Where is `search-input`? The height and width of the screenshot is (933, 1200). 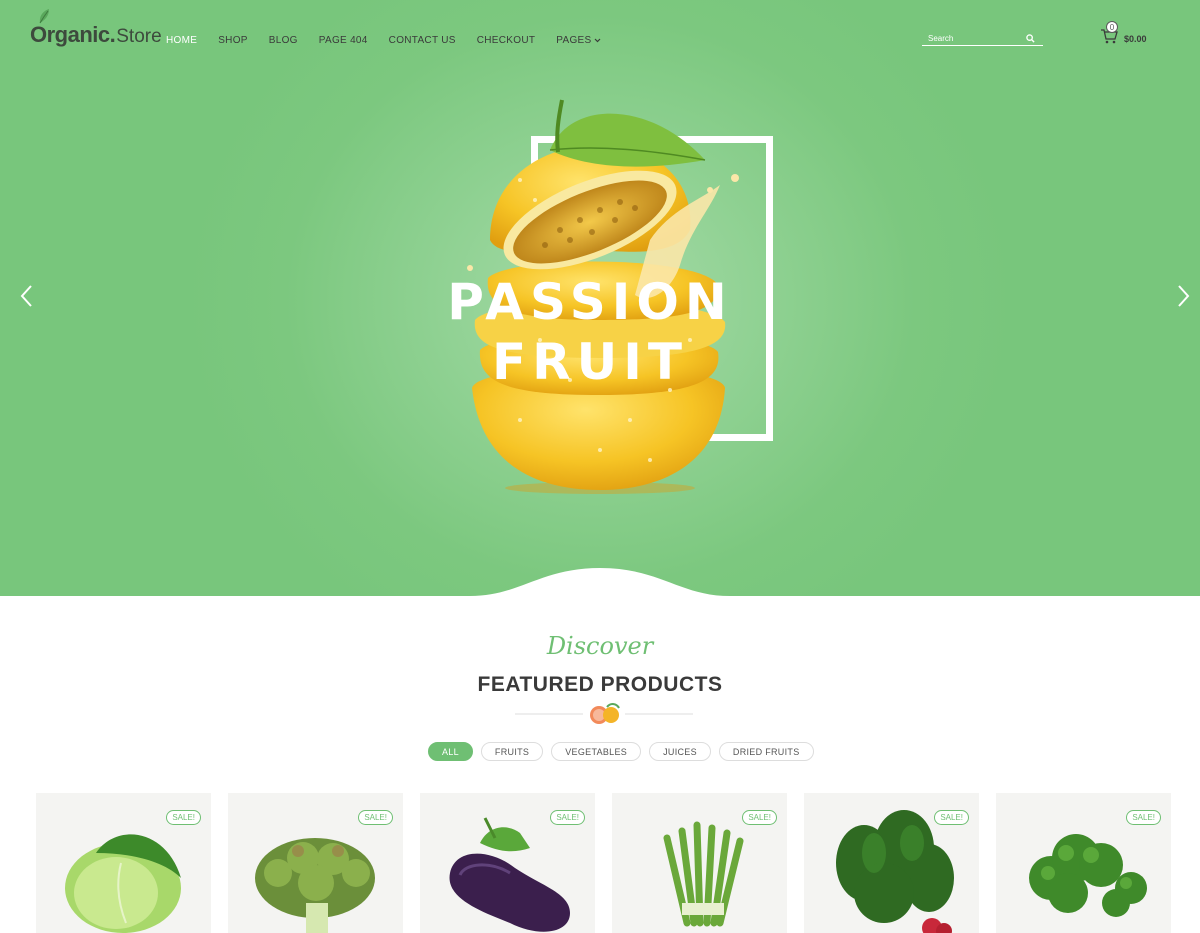
search-input is located at coordinates (967, 38).